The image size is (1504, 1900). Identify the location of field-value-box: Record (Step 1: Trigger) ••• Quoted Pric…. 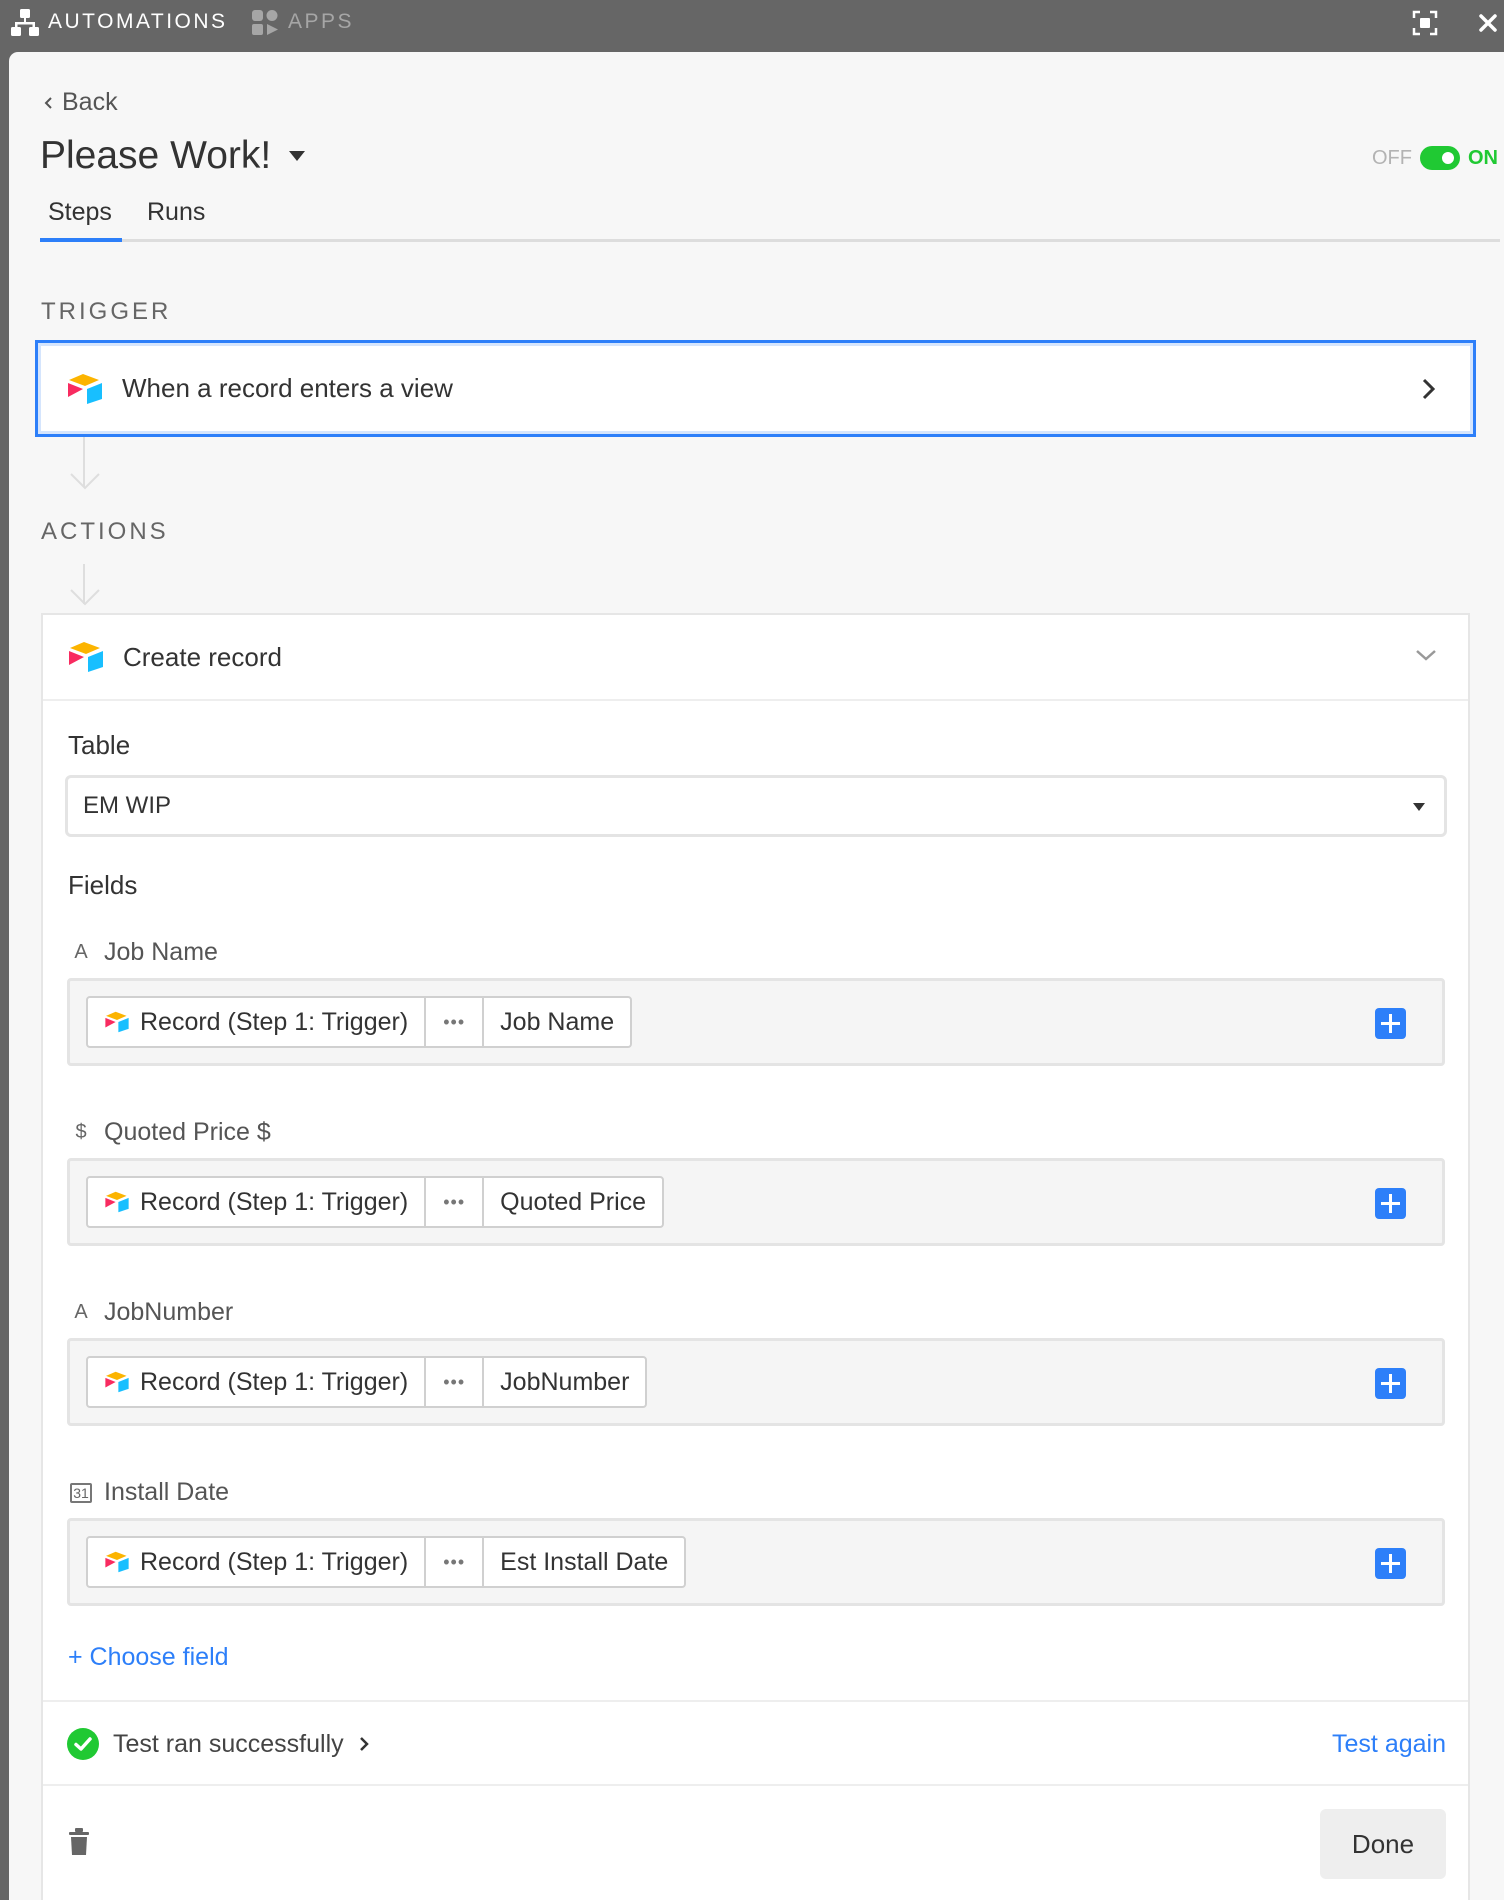
(756, 1202).